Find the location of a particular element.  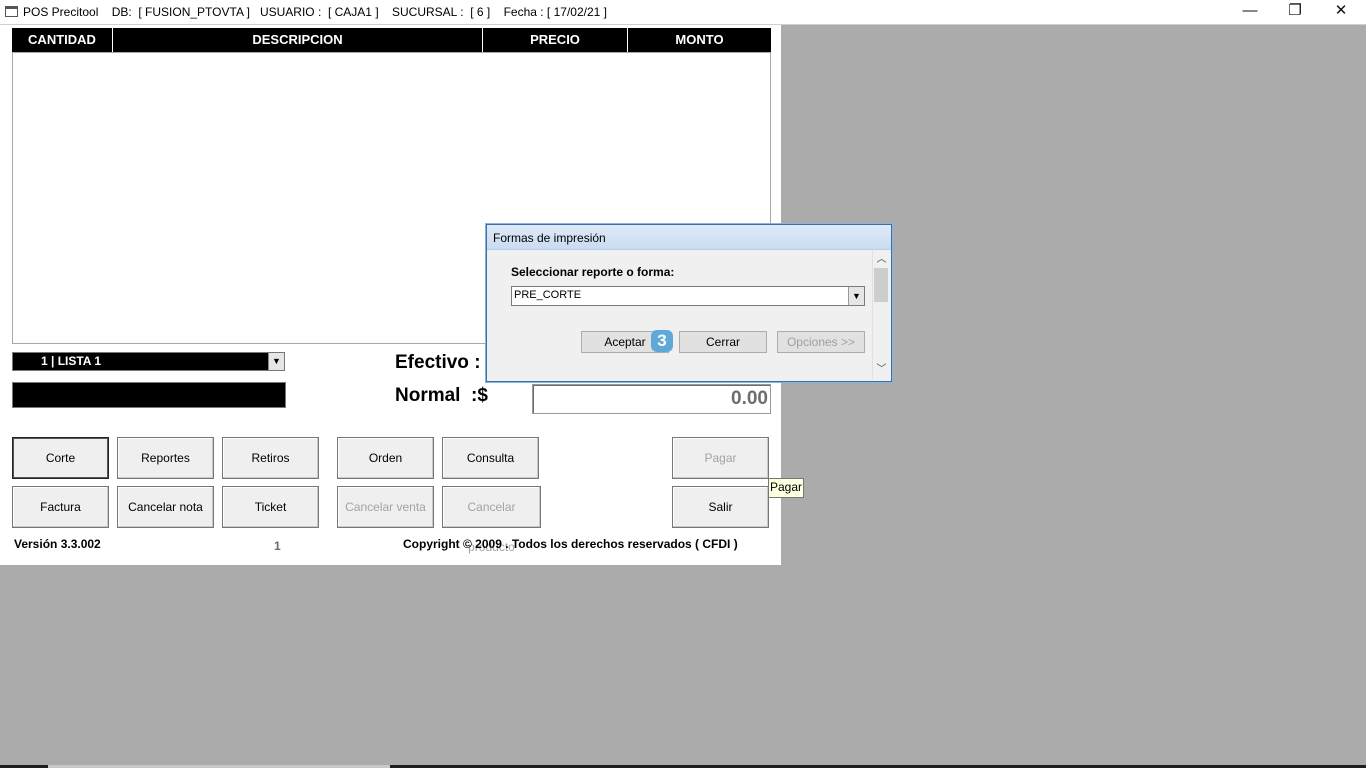

ticket-button: Ticket is located at coordinates (270, 507).